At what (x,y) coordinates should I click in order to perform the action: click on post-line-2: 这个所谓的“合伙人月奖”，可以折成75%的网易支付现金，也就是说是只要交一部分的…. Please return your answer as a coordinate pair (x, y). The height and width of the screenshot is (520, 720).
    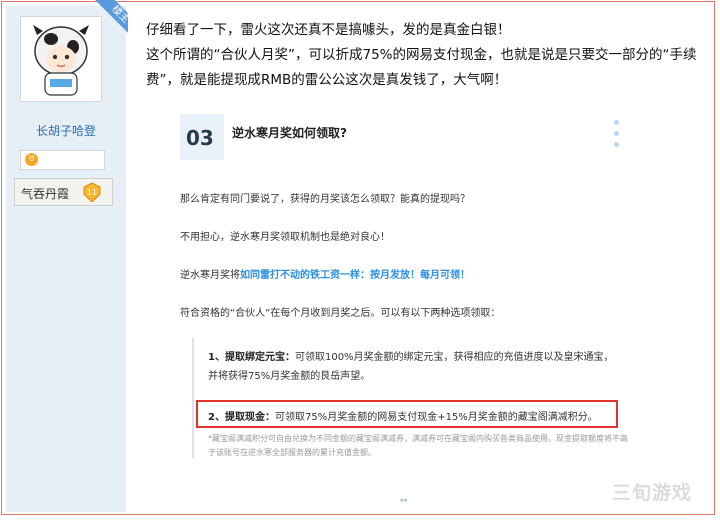
    Looking at the image, I should click on (421, 67).